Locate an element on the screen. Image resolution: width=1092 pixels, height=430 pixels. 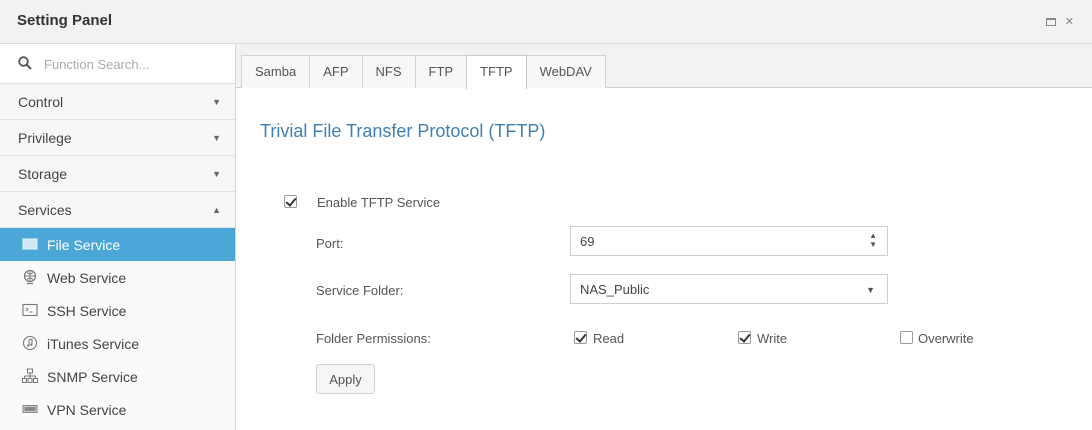
overwrite-label: Overwrite is located at coordinates (946, 338).